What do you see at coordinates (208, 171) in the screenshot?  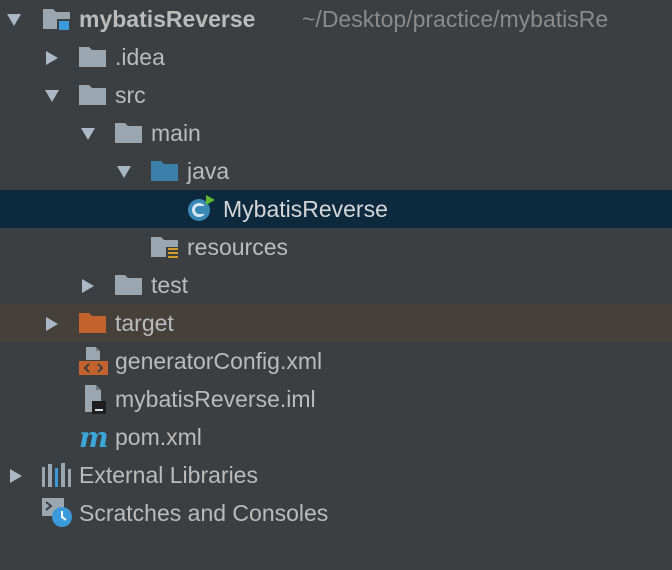 I see `java-label: java` at bounding box center [208, 171].